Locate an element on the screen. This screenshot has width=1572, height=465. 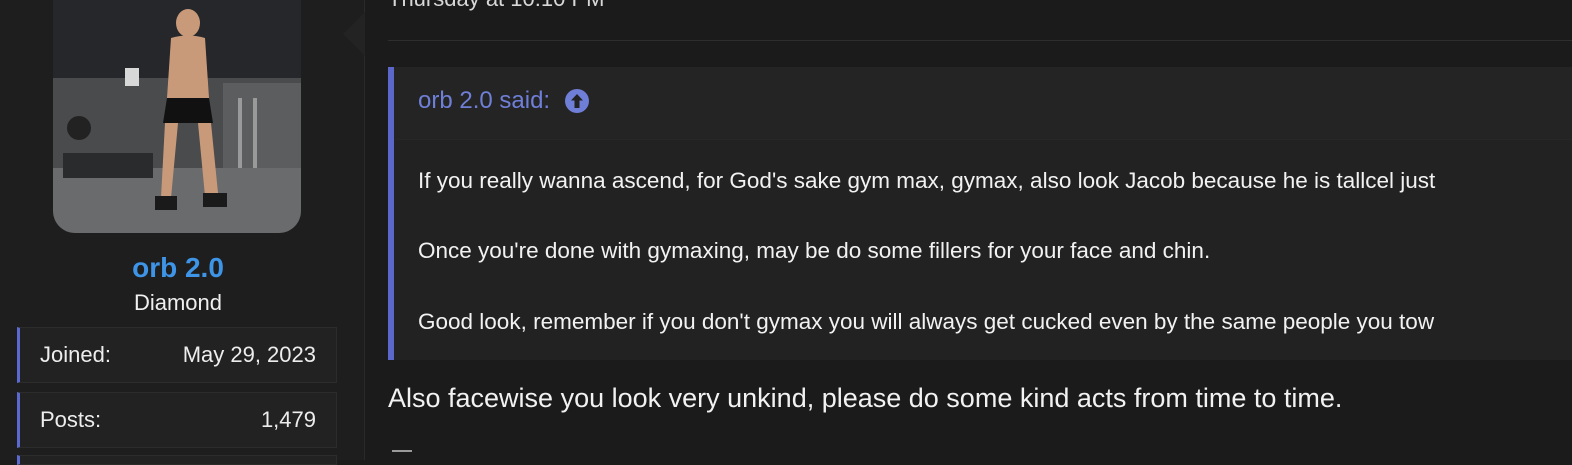
stat-posts: Posts: 1,479 is located at coordinates (177, 420).